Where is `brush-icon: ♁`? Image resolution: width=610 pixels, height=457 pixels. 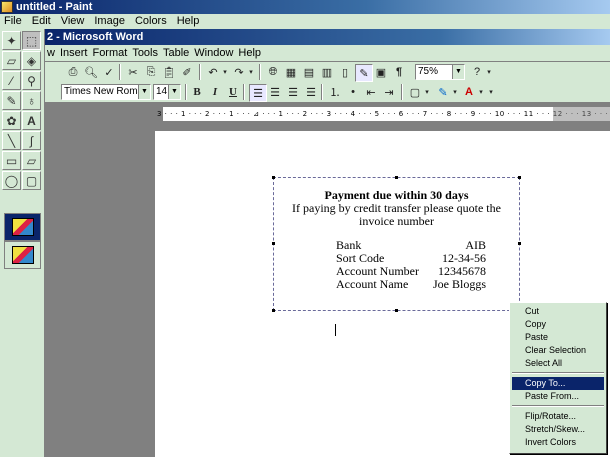 brush-icon: ♁ is located at coordinates (31, 100).